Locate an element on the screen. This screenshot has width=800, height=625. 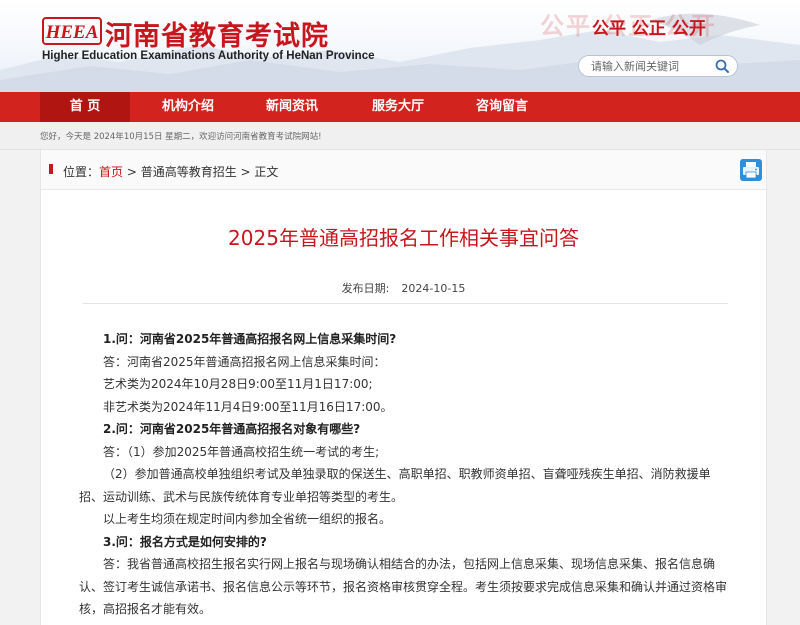
answer-paragraph: 艺术类为2024年10月28日9:00至11月1日17:00; is located at coordinates (238, 384).